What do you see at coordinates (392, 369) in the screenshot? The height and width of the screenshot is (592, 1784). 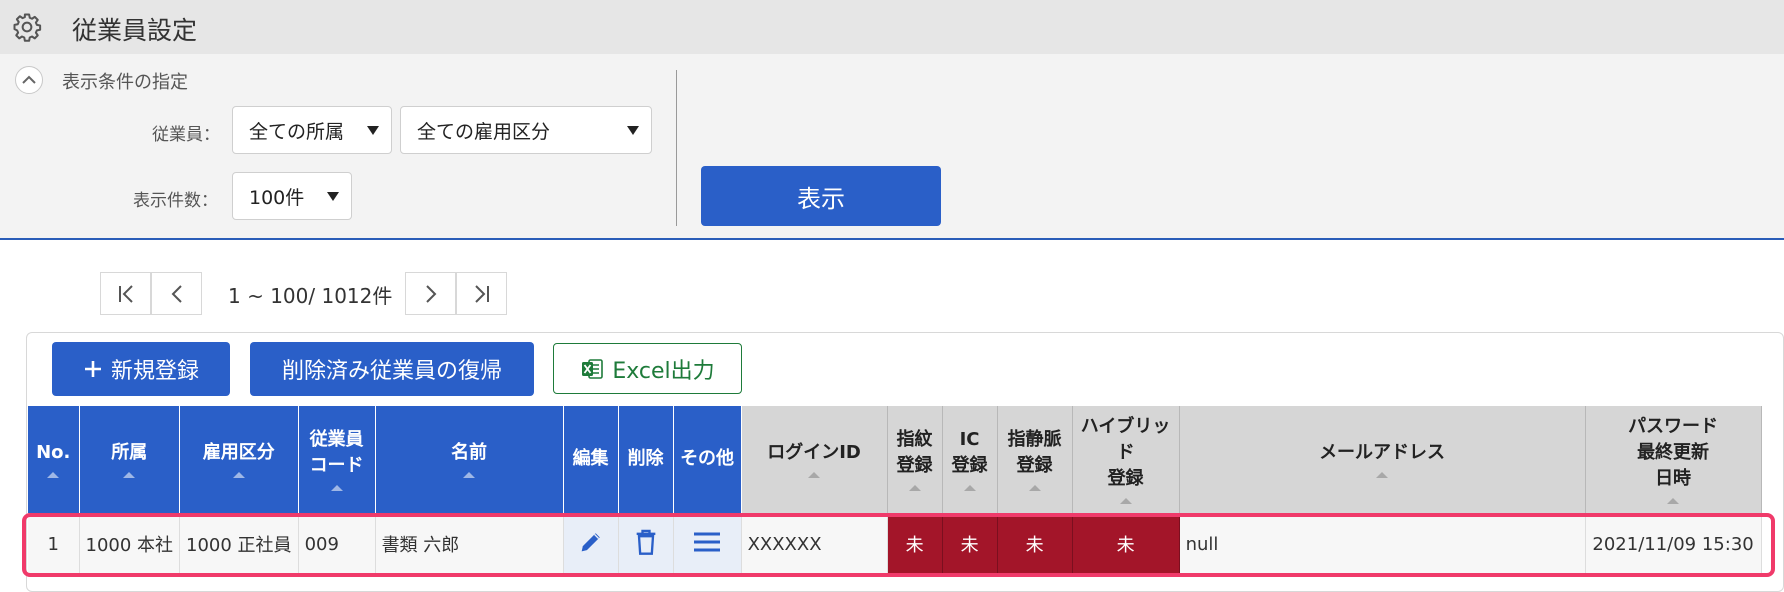 I see `restore-deleted-button: 削除済み従業員の復帰` at bounding box center [392, 369].